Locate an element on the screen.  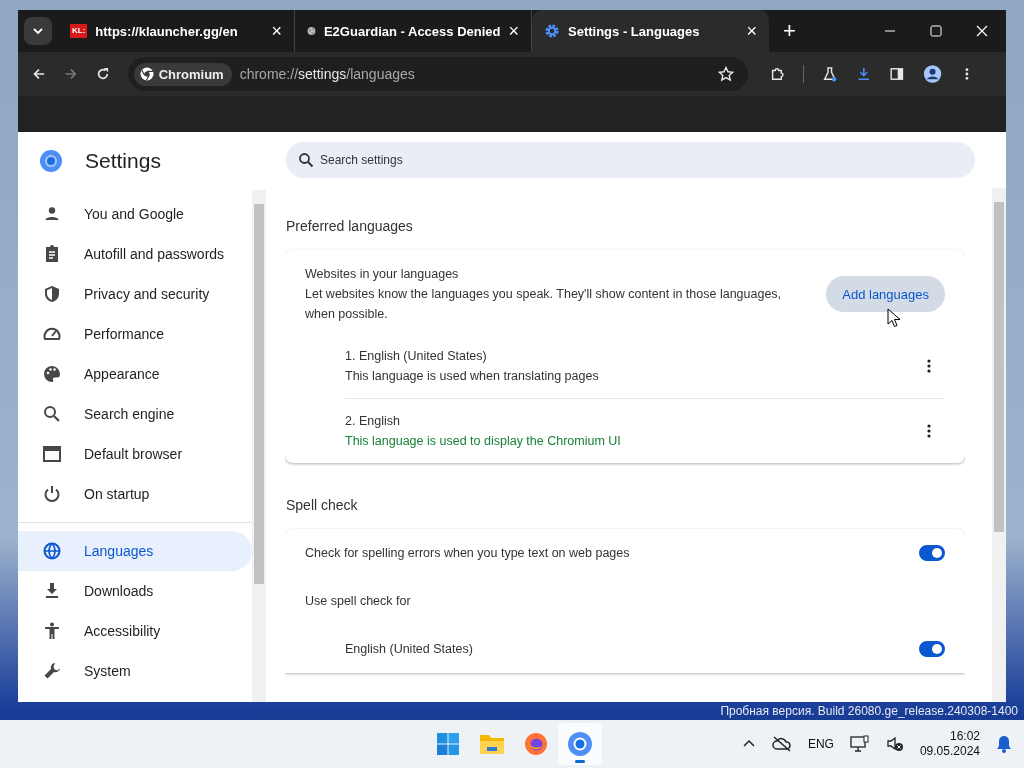
mouse-cursor-icon is located at coordinates (894, 318).